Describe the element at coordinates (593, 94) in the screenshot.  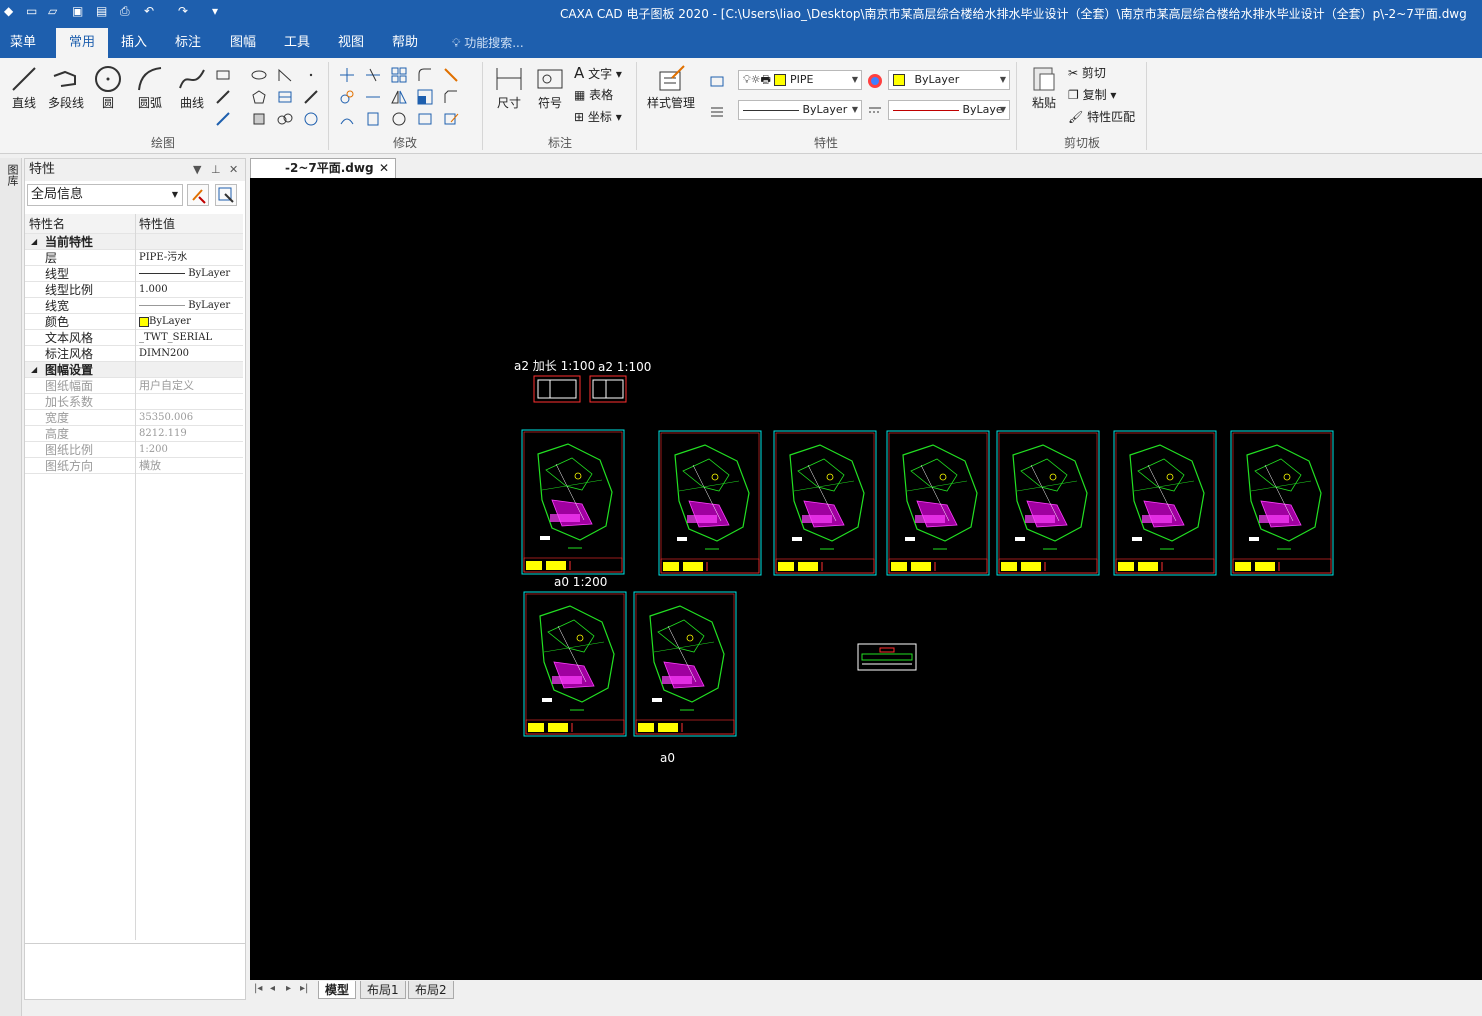
I see `table-button: ▦ 表格` at that location.